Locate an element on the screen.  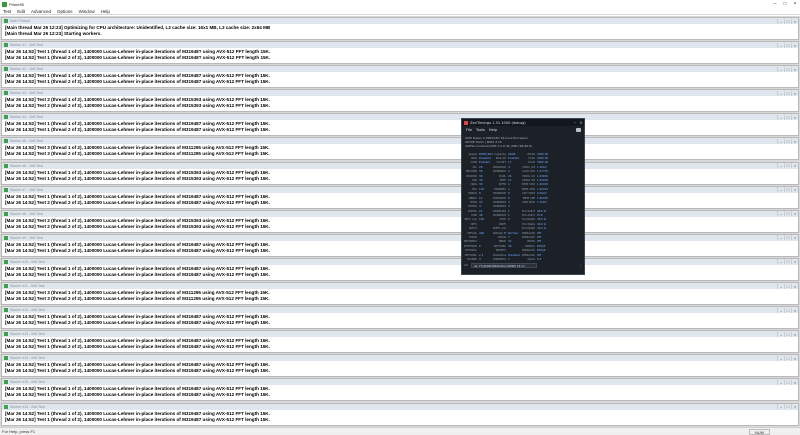
zentimings-title-bar: ZenTimings 1.31.1000 (debug) – × is located at coordinates (523, 122).